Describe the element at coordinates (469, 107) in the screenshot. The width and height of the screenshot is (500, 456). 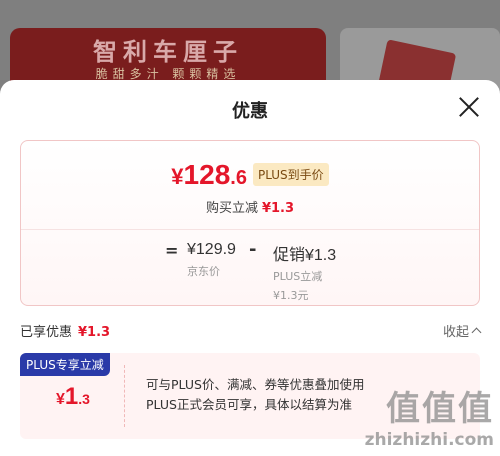
I see `close-icon` at that location.